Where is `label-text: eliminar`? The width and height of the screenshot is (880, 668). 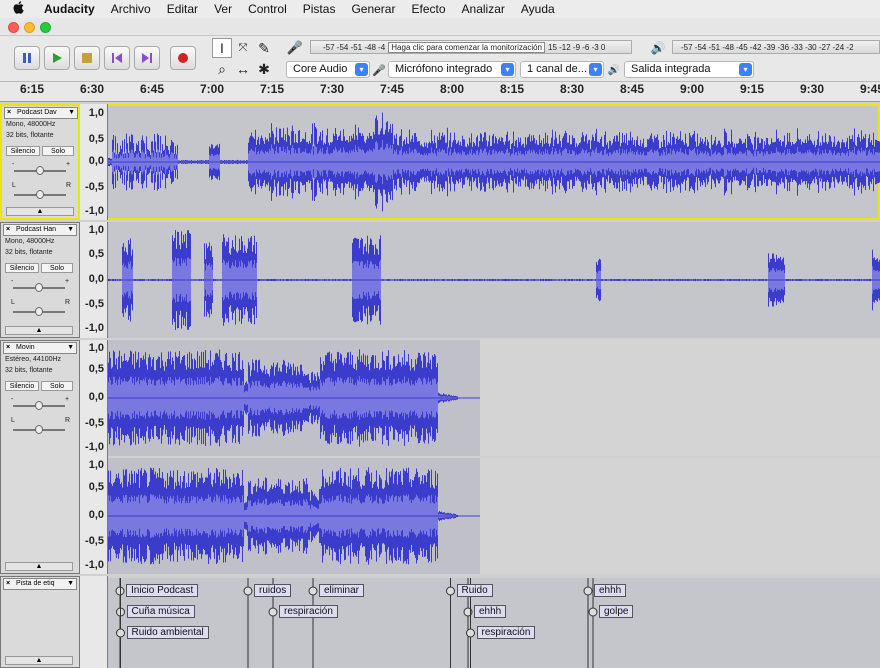 label-text: eliminar is located at coordinates (342, 590).